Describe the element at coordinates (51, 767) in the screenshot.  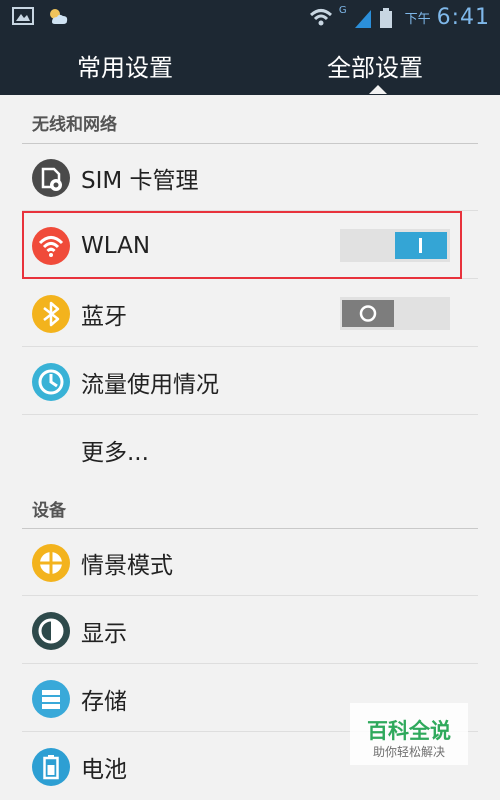
I see `battery-settings-icon` at that location.